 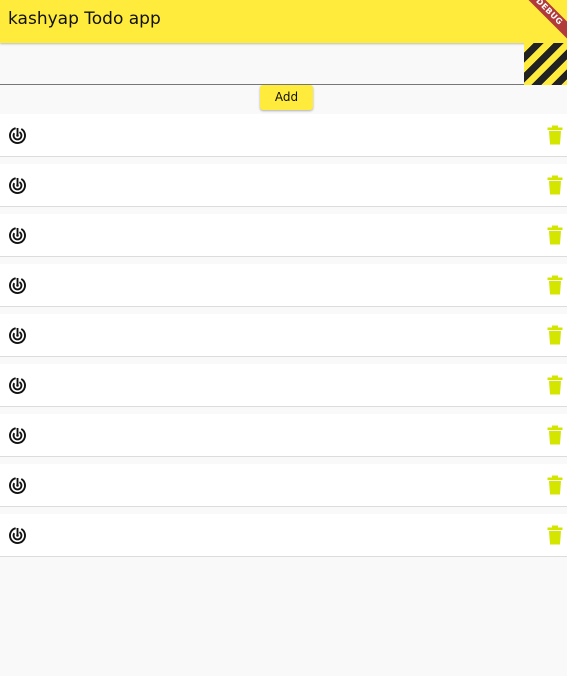 What do you see at coordinates (286, 97) in the screenshot?
I see `add-button: Add` at bounding box center [286, 97].